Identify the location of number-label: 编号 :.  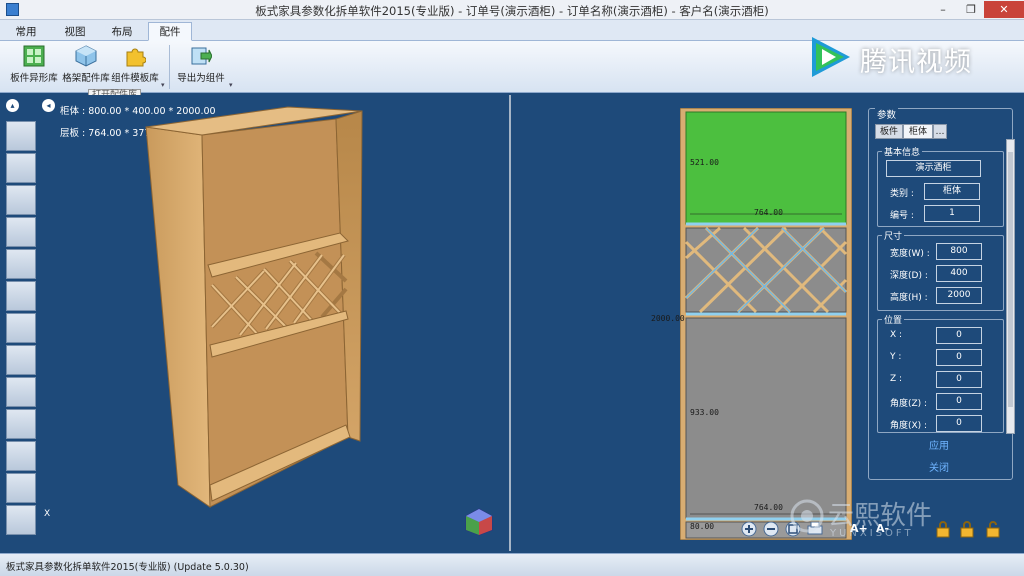
(902, 216).